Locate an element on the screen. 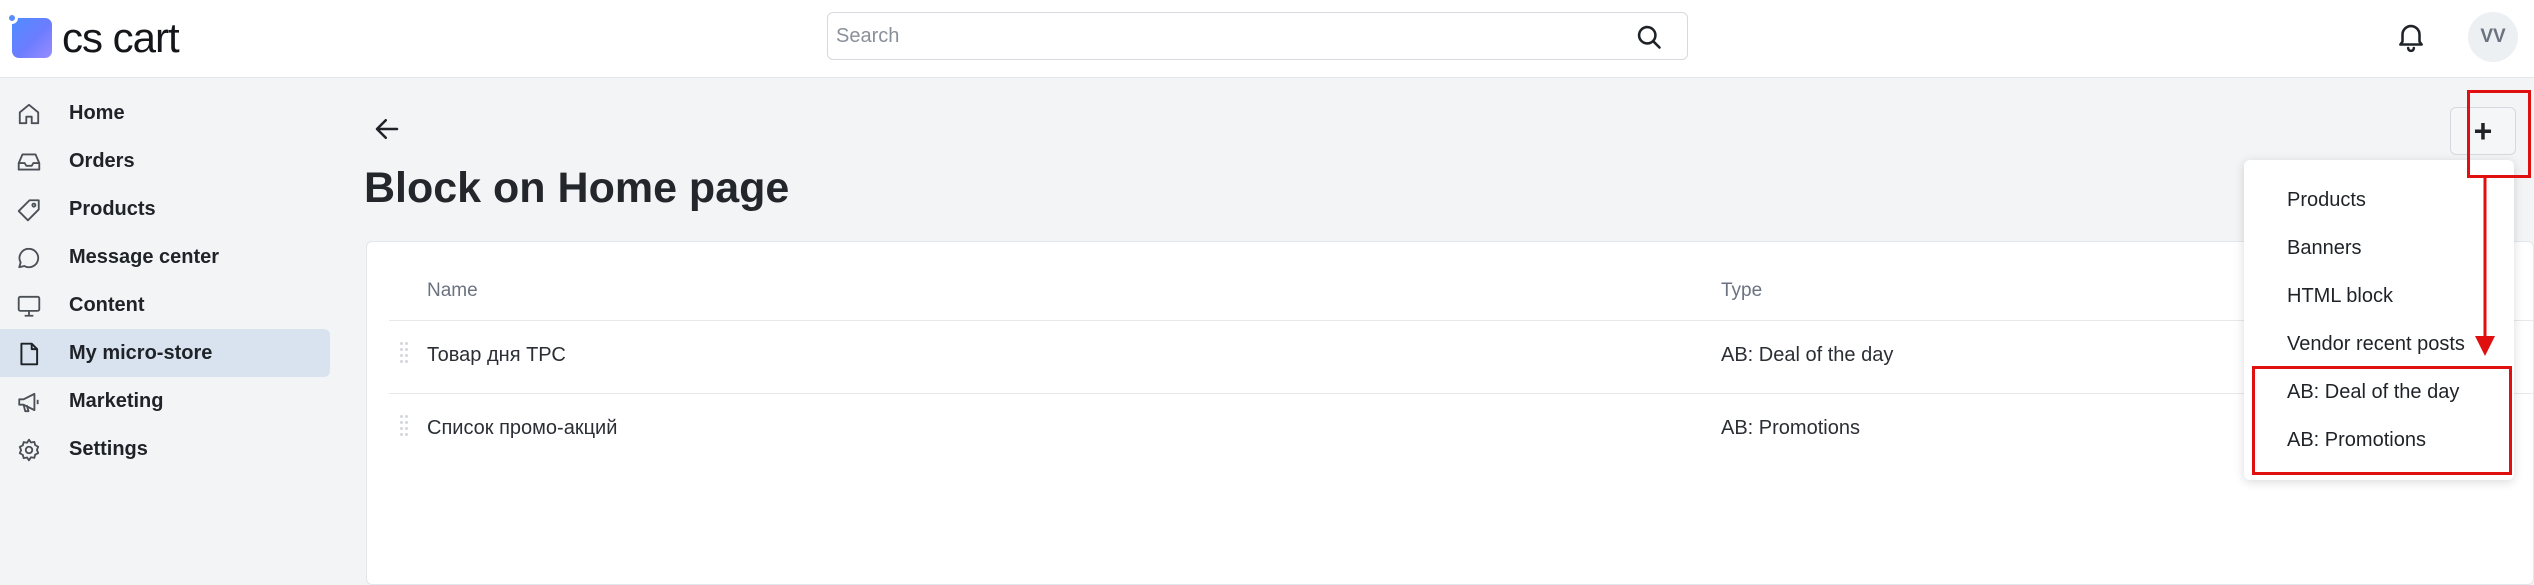 The image size is (2534, 585). menu-item-banners: Banners is located at coordinates (2324, 248).